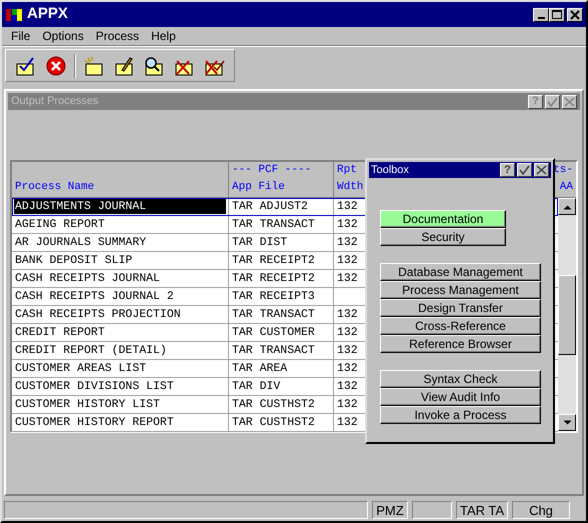 The height and width of the screenshot is (523, 588). What do you see at coordinates (566, 187) in the screenshot?
I see `column-header: AA` at bounding box center [566, 187].